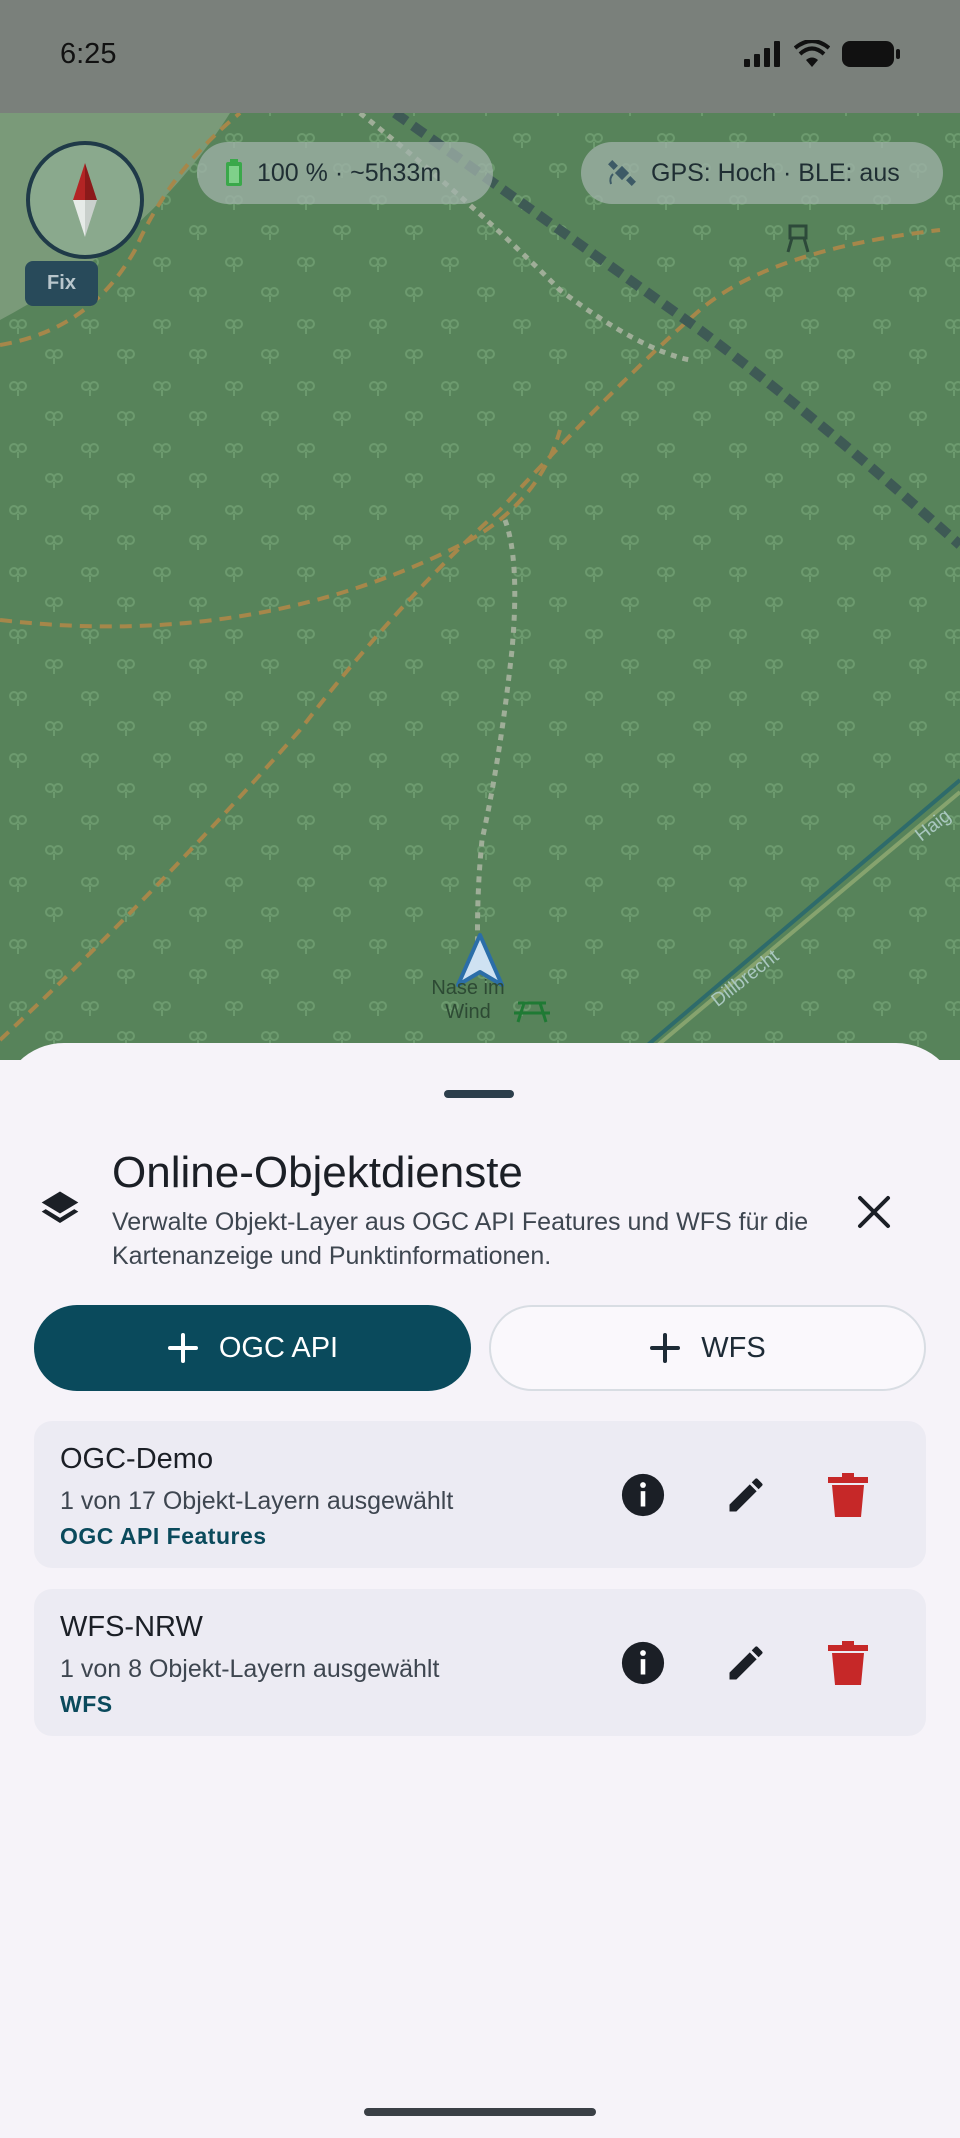  What do you see at coordinates (278, 1347) in the screenshot?
I see `add-ogc-api-label: OGC API` at bounding box center [278, 1347].